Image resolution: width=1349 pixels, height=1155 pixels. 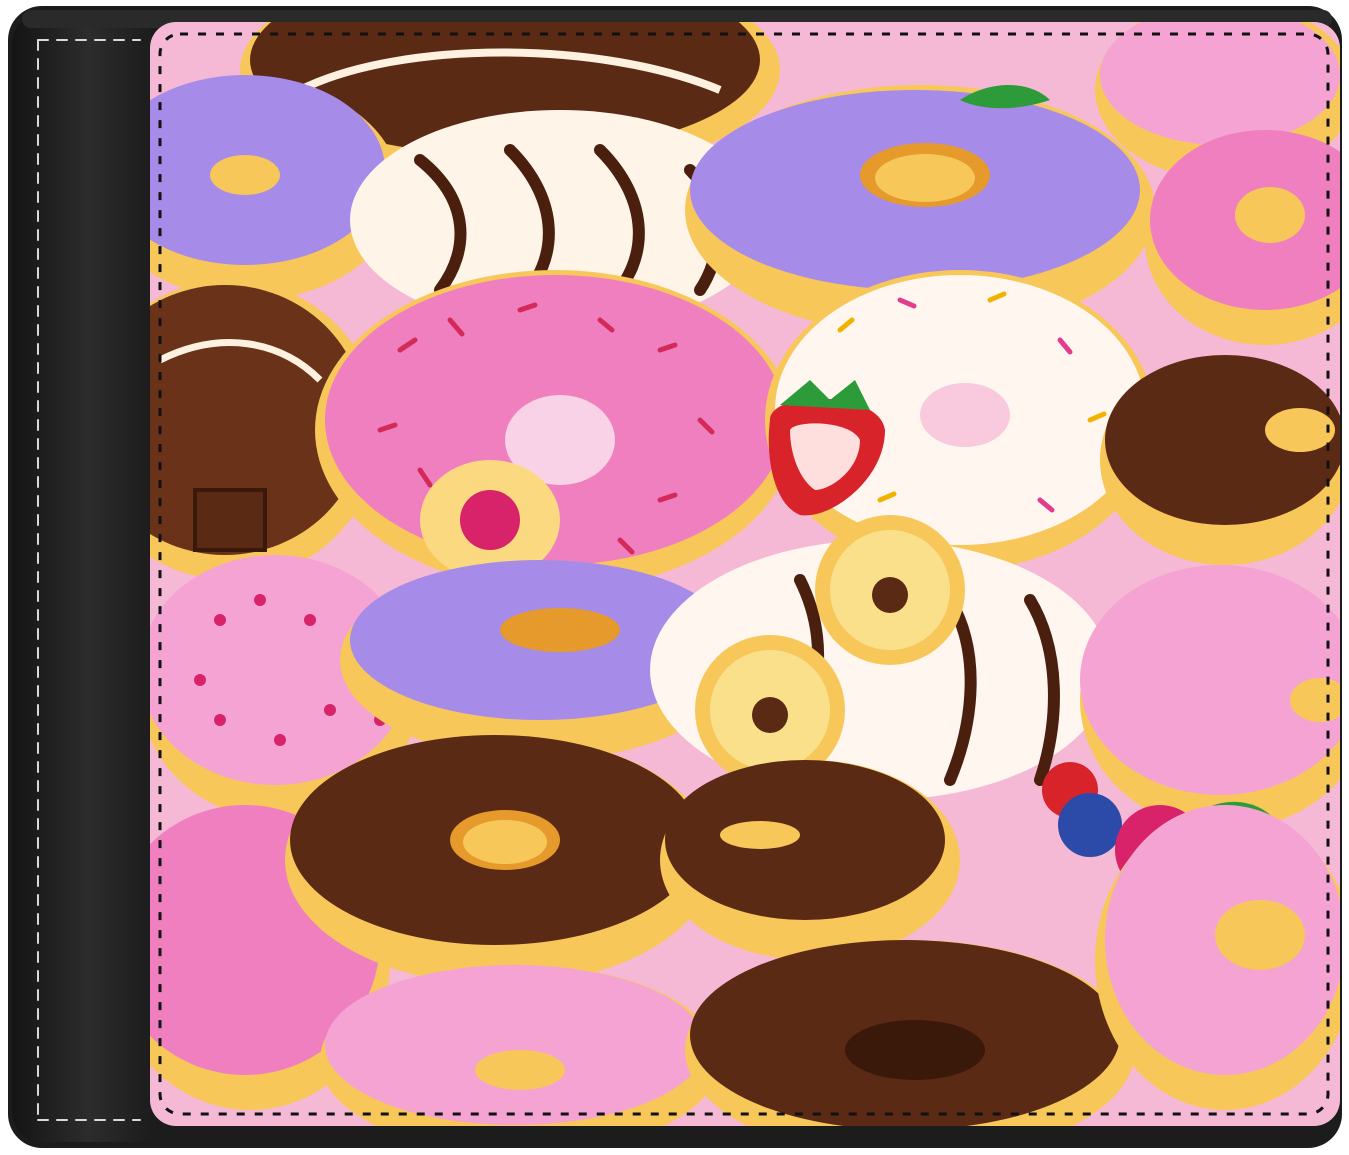 What do you see at coordinates (1220, 460) in the screenshot?
I see `donut-chocolate-right` at bounding box center [1220, 460].